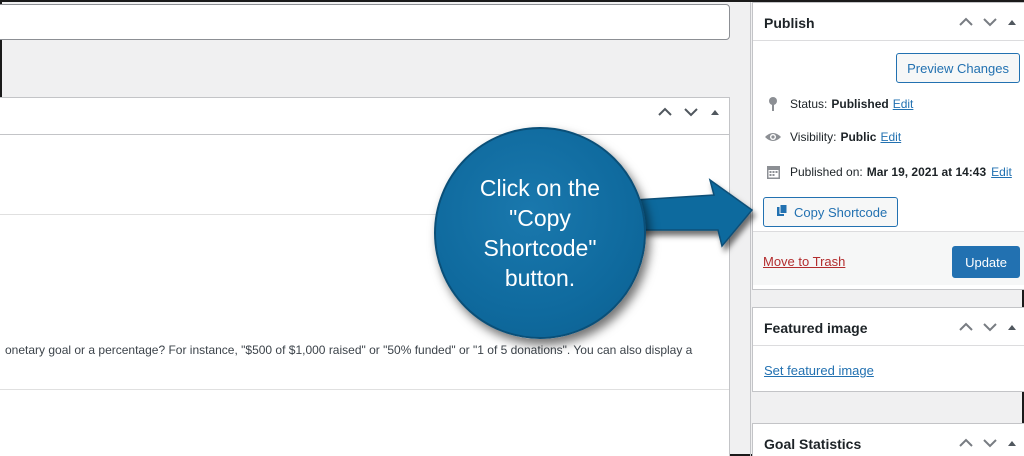  I want to click on eye-icon, so click(773, 137).